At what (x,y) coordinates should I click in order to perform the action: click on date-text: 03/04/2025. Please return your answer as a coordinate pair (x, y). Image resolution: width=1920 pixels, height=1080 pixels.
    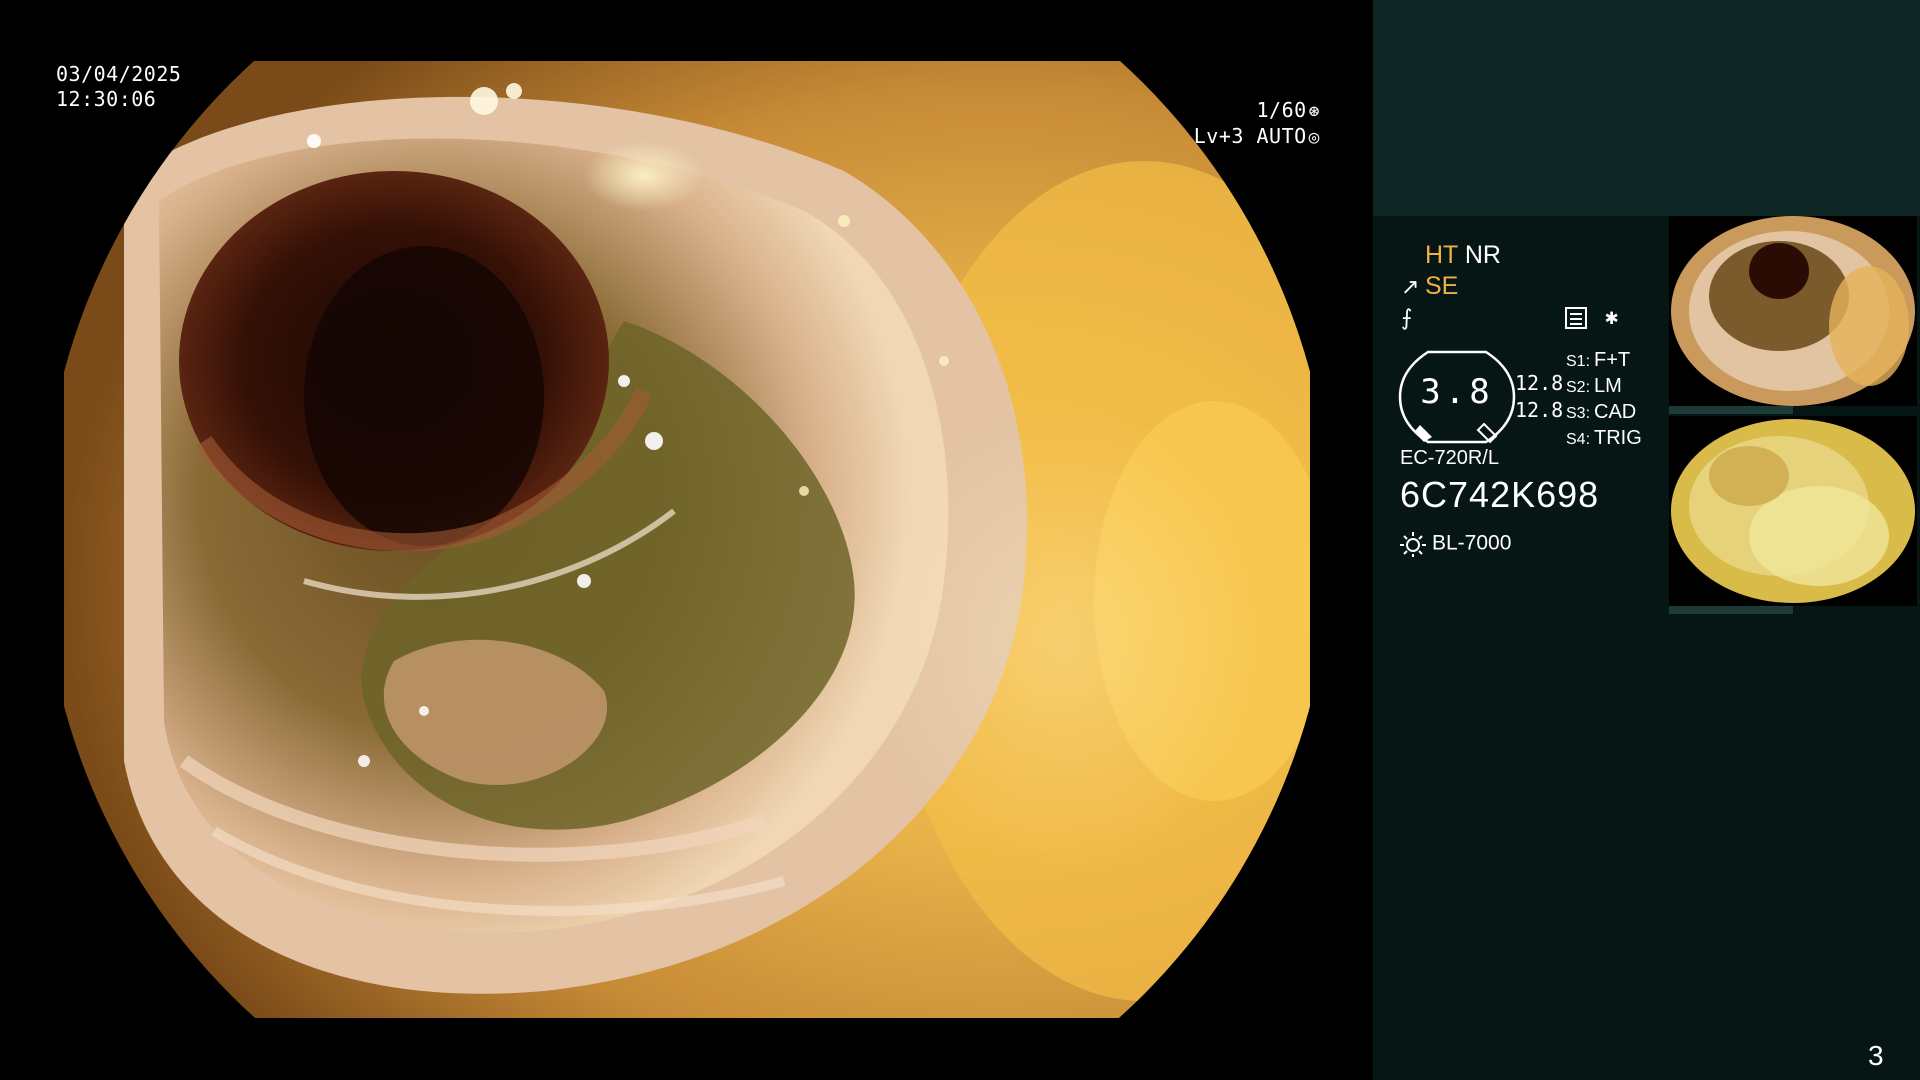
    Looking at the image, I should click on (119, 74).